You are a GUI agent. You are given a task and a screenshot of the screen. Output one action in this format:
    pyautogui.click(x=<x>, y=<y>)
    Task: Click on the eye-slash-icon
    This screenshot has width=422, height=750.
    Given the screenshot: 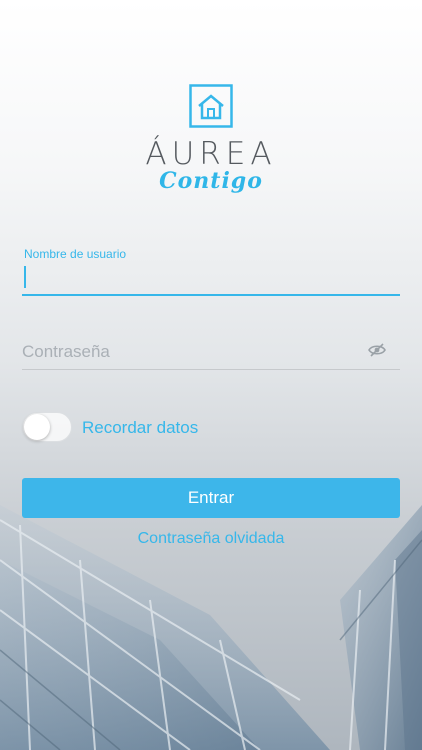 What is the action you would take?
    pyautogui.click(x=377, y=350)
    